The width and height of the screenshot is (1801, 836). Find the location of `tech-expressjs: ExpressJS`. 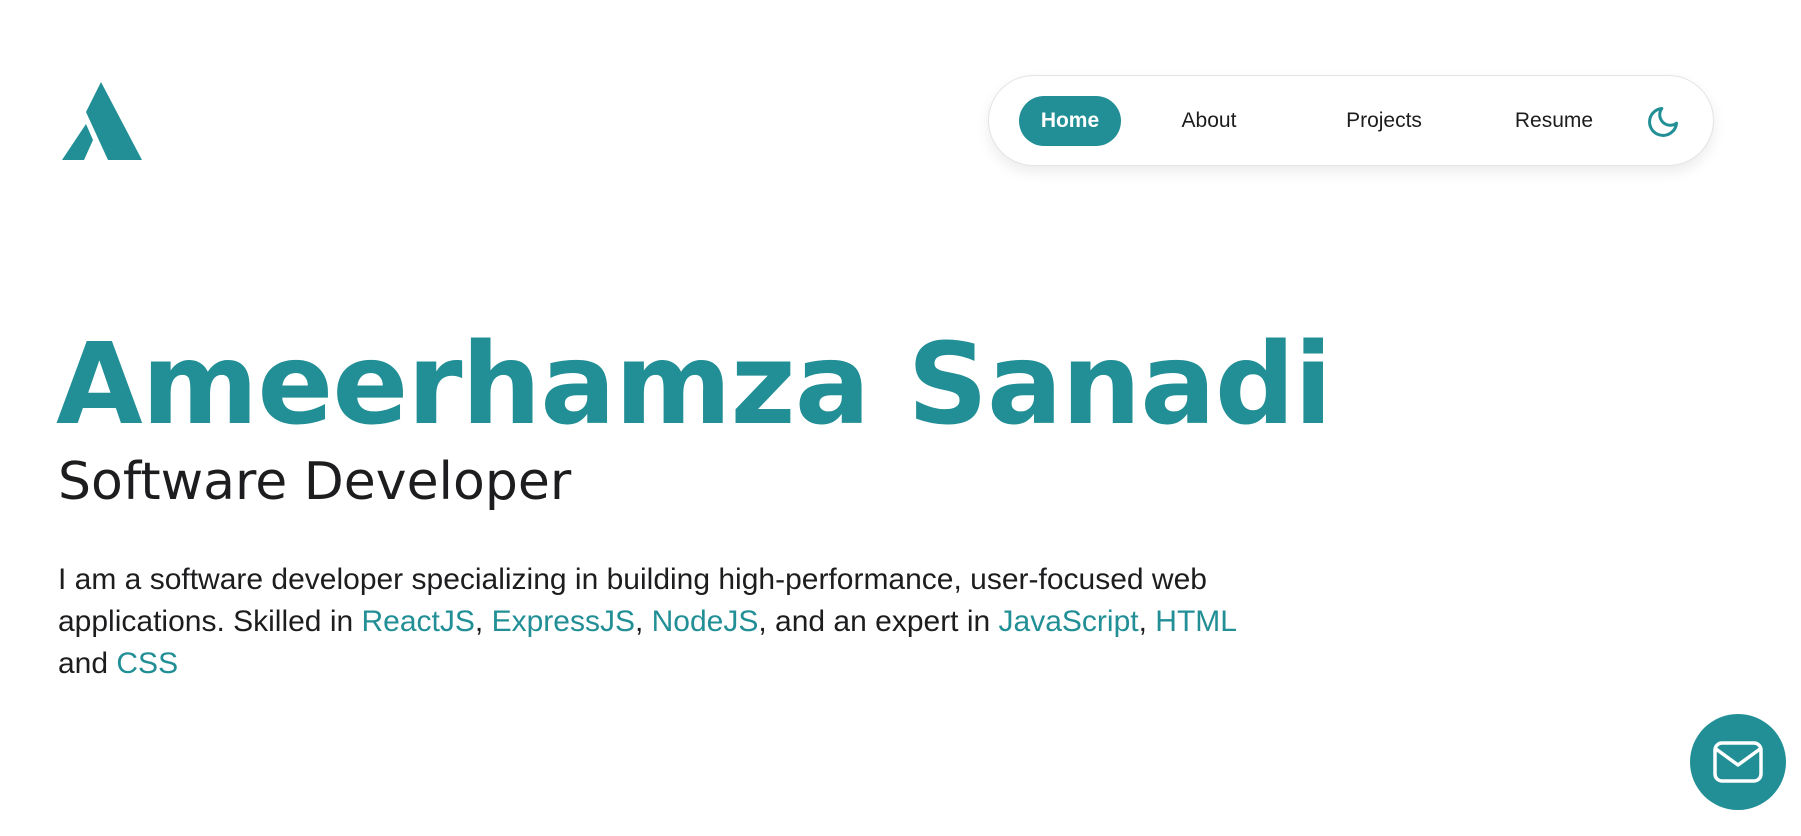

tech-expressjs: ExpressJS is located at coordinates (563, 621).